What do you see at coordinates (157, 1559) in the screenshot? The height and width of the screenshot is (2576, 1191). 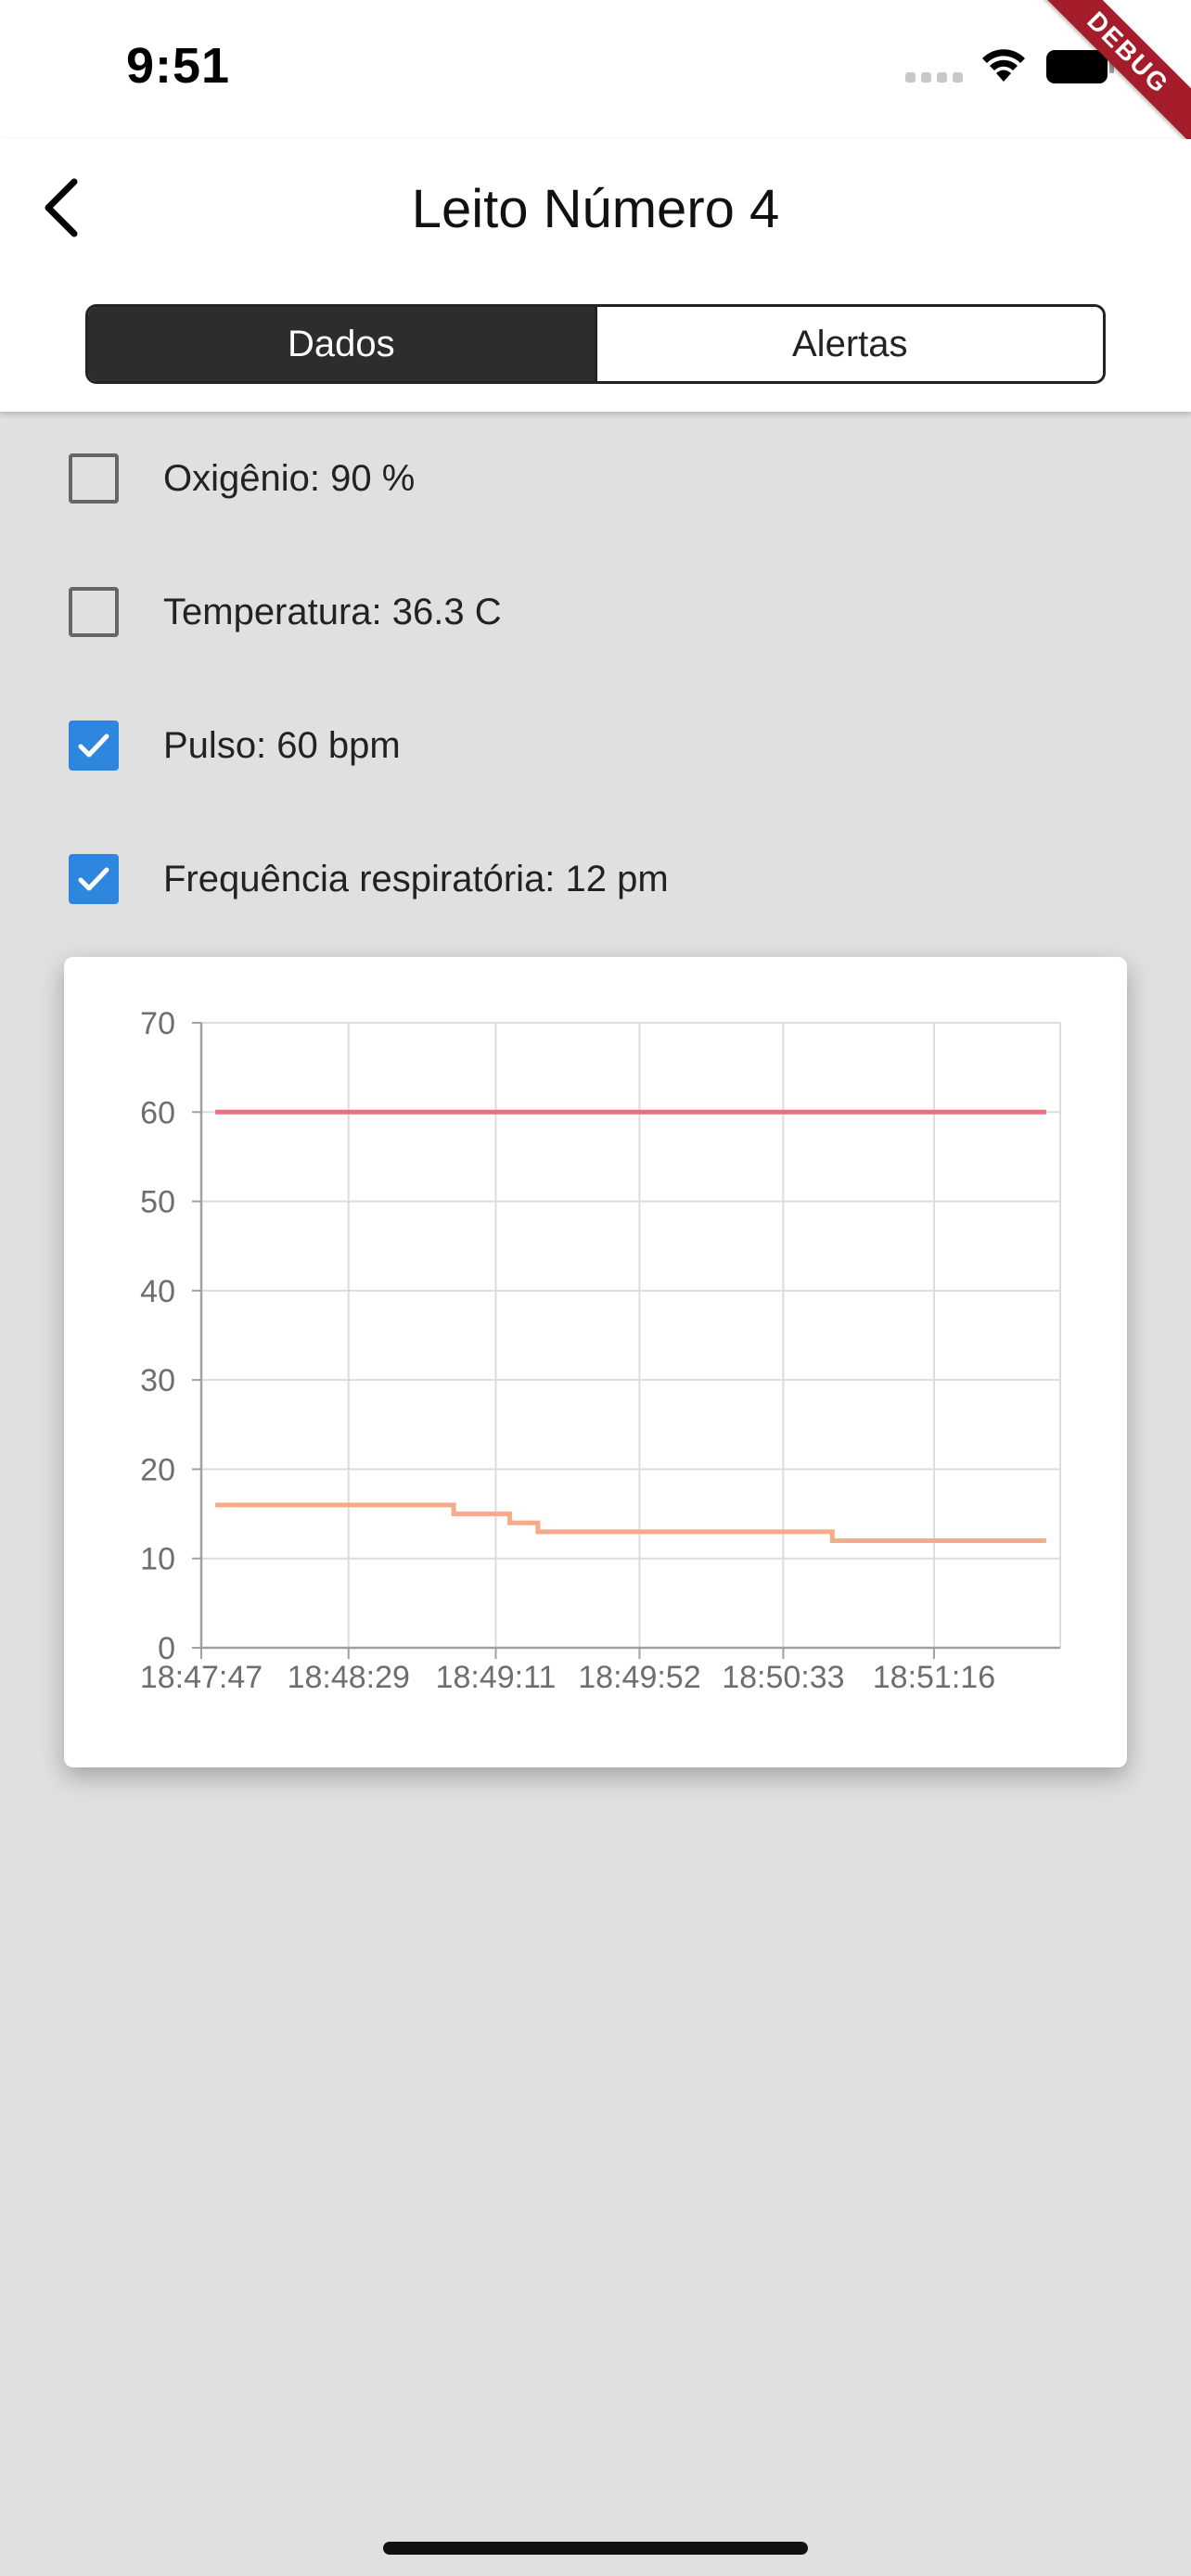 I see `y-tick-label: 10` at bounding box center [157, 1559].